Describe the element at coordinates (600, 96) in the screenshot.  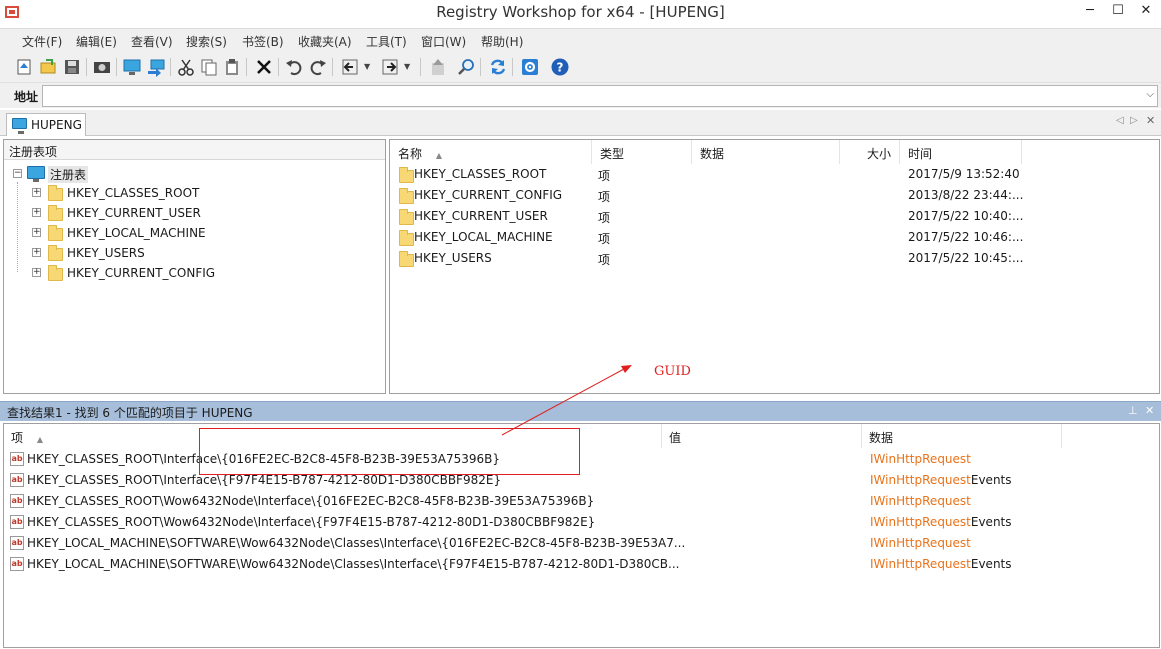
I see `address-input: ⌵` at that location.